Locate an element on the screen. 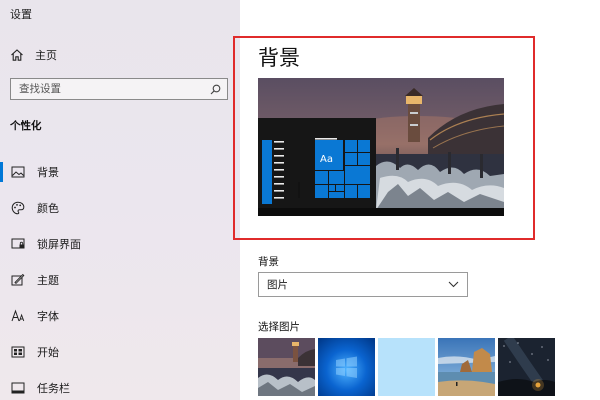 The image size is (600, 400). light-blue-thumbnail-image is located at coordinates (406, 367).